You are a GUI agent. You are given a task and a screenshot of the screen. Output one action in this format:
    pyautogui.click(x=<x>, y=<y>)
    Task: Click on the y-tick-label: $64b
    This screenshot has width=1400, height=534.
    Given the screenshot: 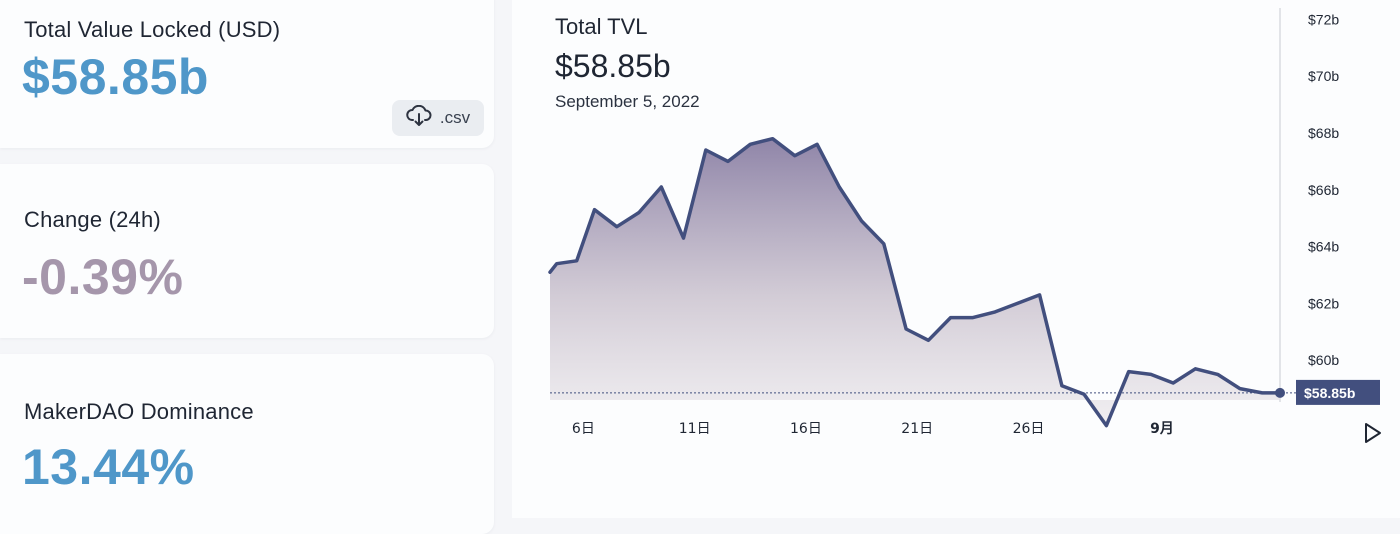 What is the action you would take?
    pyautogui.click(x=1323, y=247)
    